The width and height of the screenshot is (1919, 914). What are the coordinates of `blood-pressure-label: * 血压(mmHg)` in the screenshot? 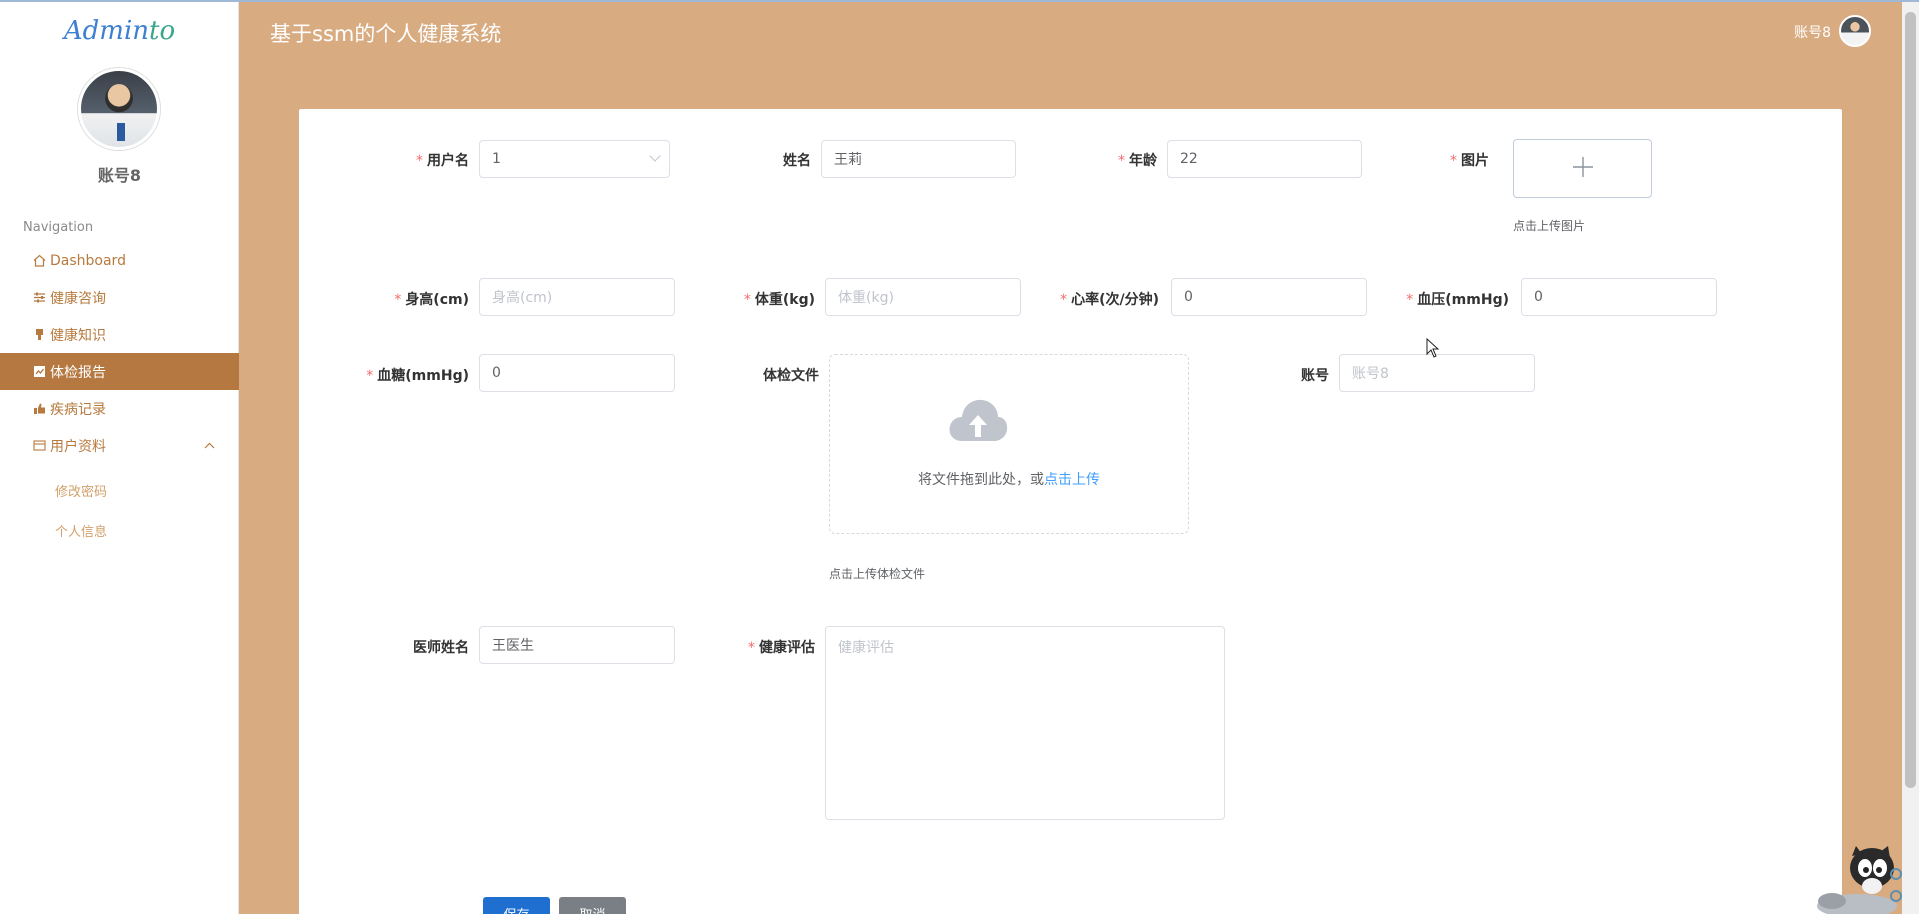 It's located at (1457, 300).